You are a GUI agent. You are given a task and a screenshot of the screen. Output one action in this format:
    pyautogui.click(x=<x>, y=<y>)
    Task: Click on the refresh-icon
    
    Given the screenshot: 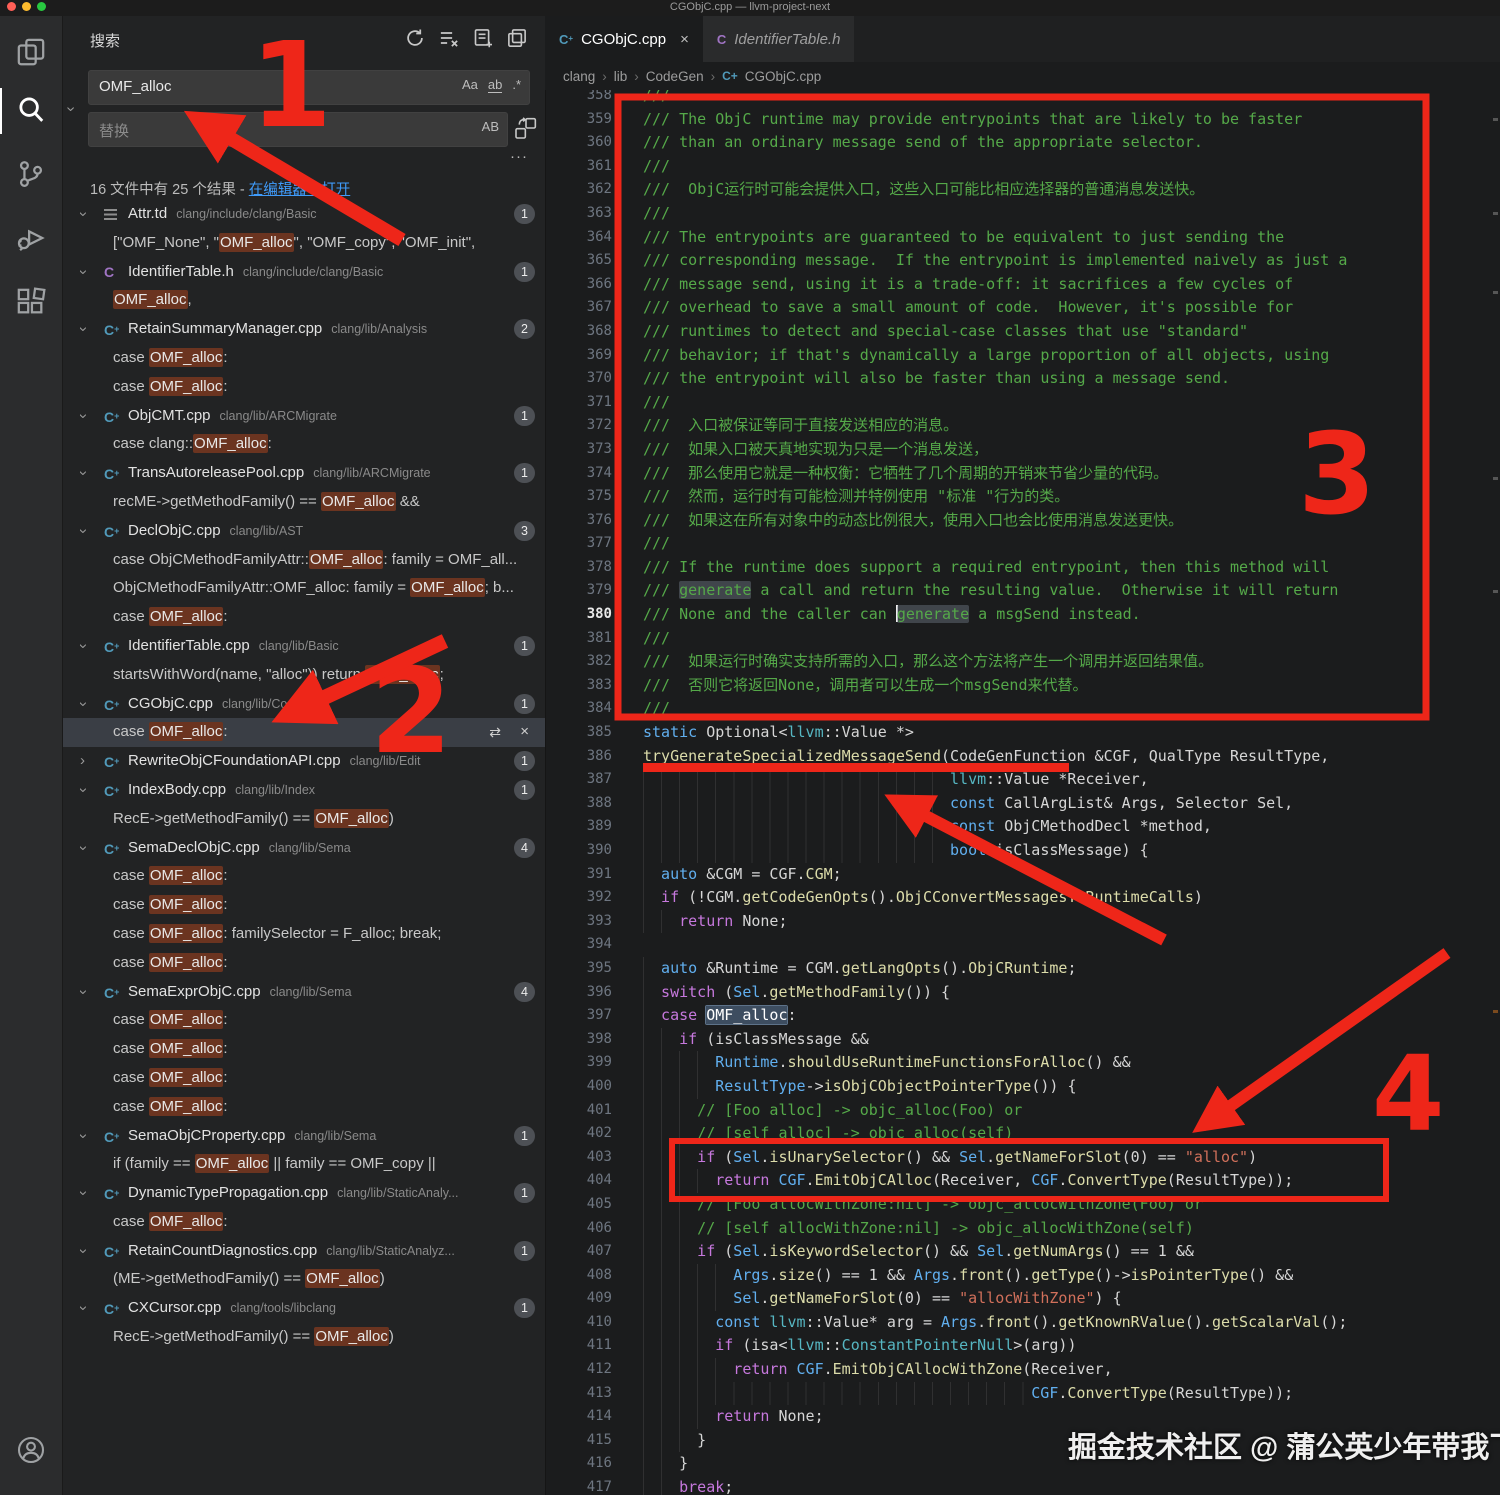 What is the action you would take?
    pyautogui.click(x=415, y=38)
    